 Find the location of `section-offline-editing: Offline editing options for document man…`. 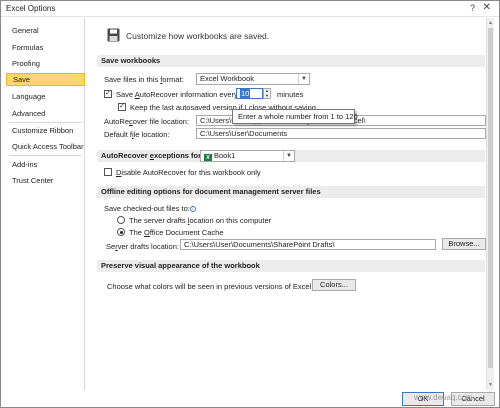

section-offline-editing: Offline editing options for document man… is located at coordinates (291, 192).